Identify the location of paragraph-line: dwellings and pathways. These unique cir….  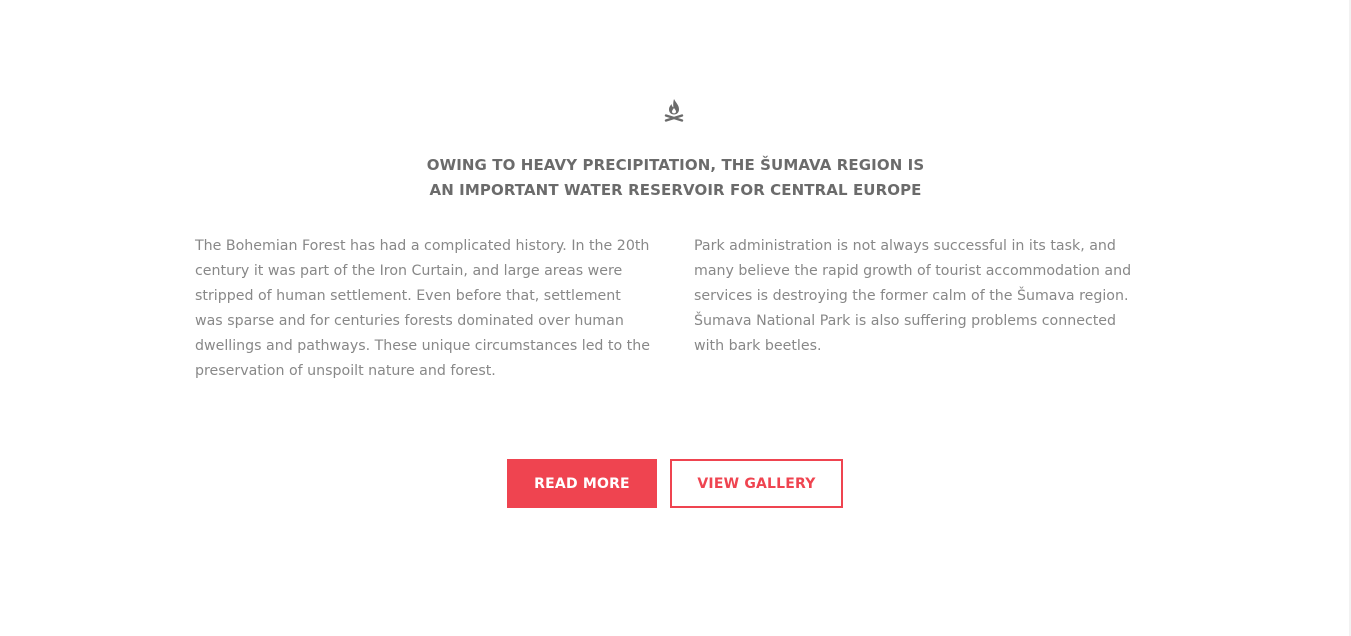
(422, 346).